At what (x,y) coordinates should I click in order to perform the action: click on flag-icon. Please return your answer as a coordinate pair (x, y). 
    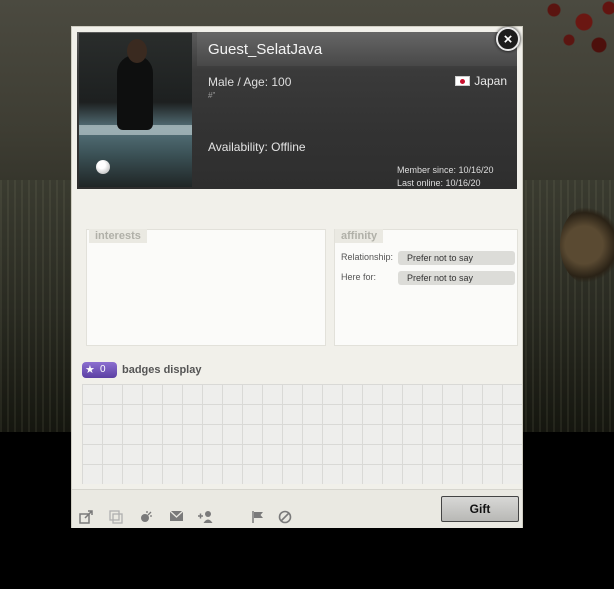
    Looking at the image, I should click on (258, 518).